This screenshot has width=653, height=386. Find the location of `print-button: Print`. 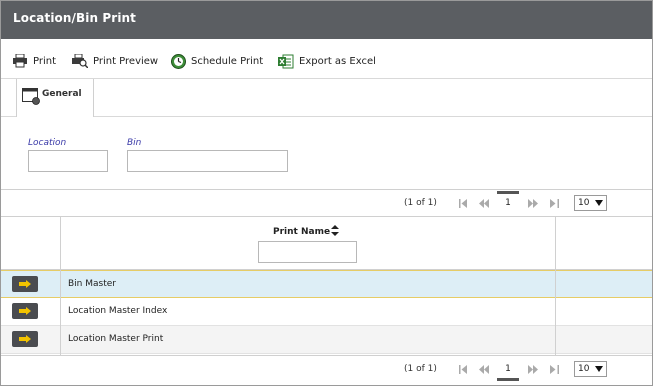

print-button: Print is located at coordinates (34, 61).